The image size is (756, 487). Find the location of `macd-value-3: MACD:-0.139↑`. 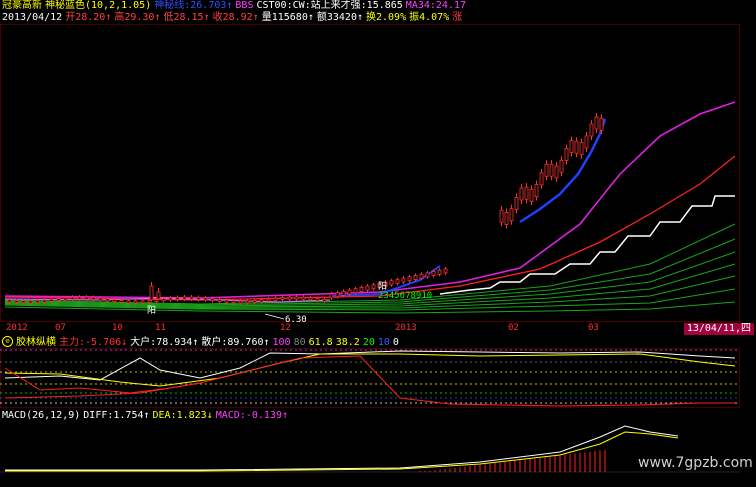

macd-value-3: MACD:-0.139↑ is located at coordinates (251, 415).